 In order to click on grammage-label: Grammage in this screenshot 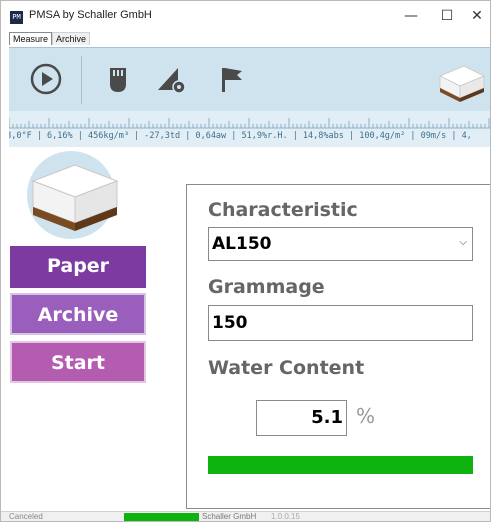, I will do `click(266, 287)`.